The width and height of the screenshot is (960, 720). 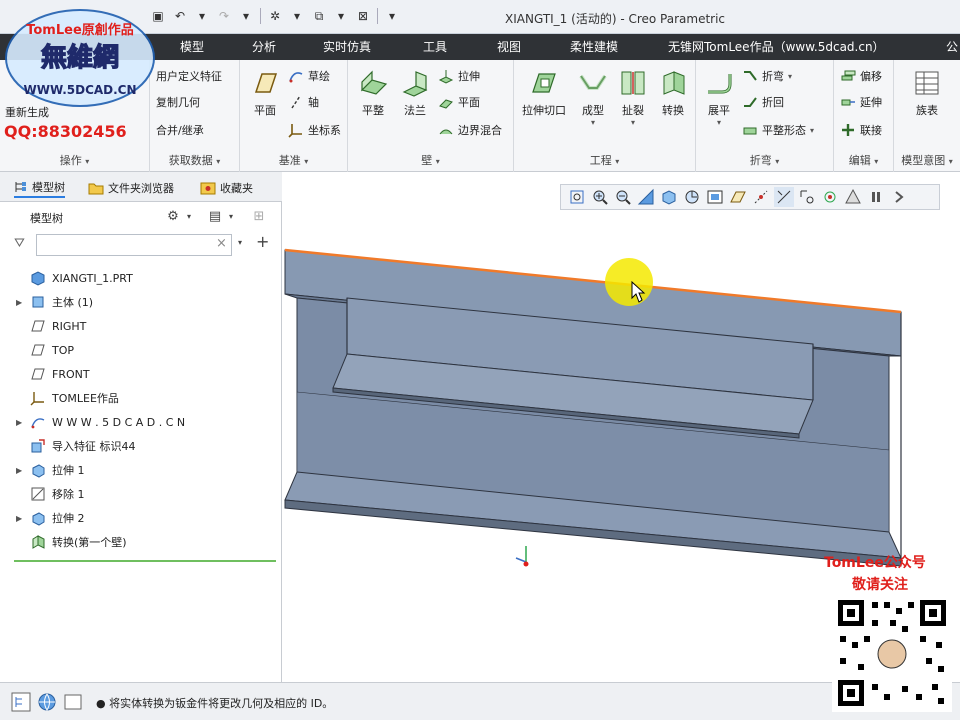 What do you see at coordinates (192, 47) in the screenshot?
I see `tab-model: 模型` at bounding box center [192, 47].